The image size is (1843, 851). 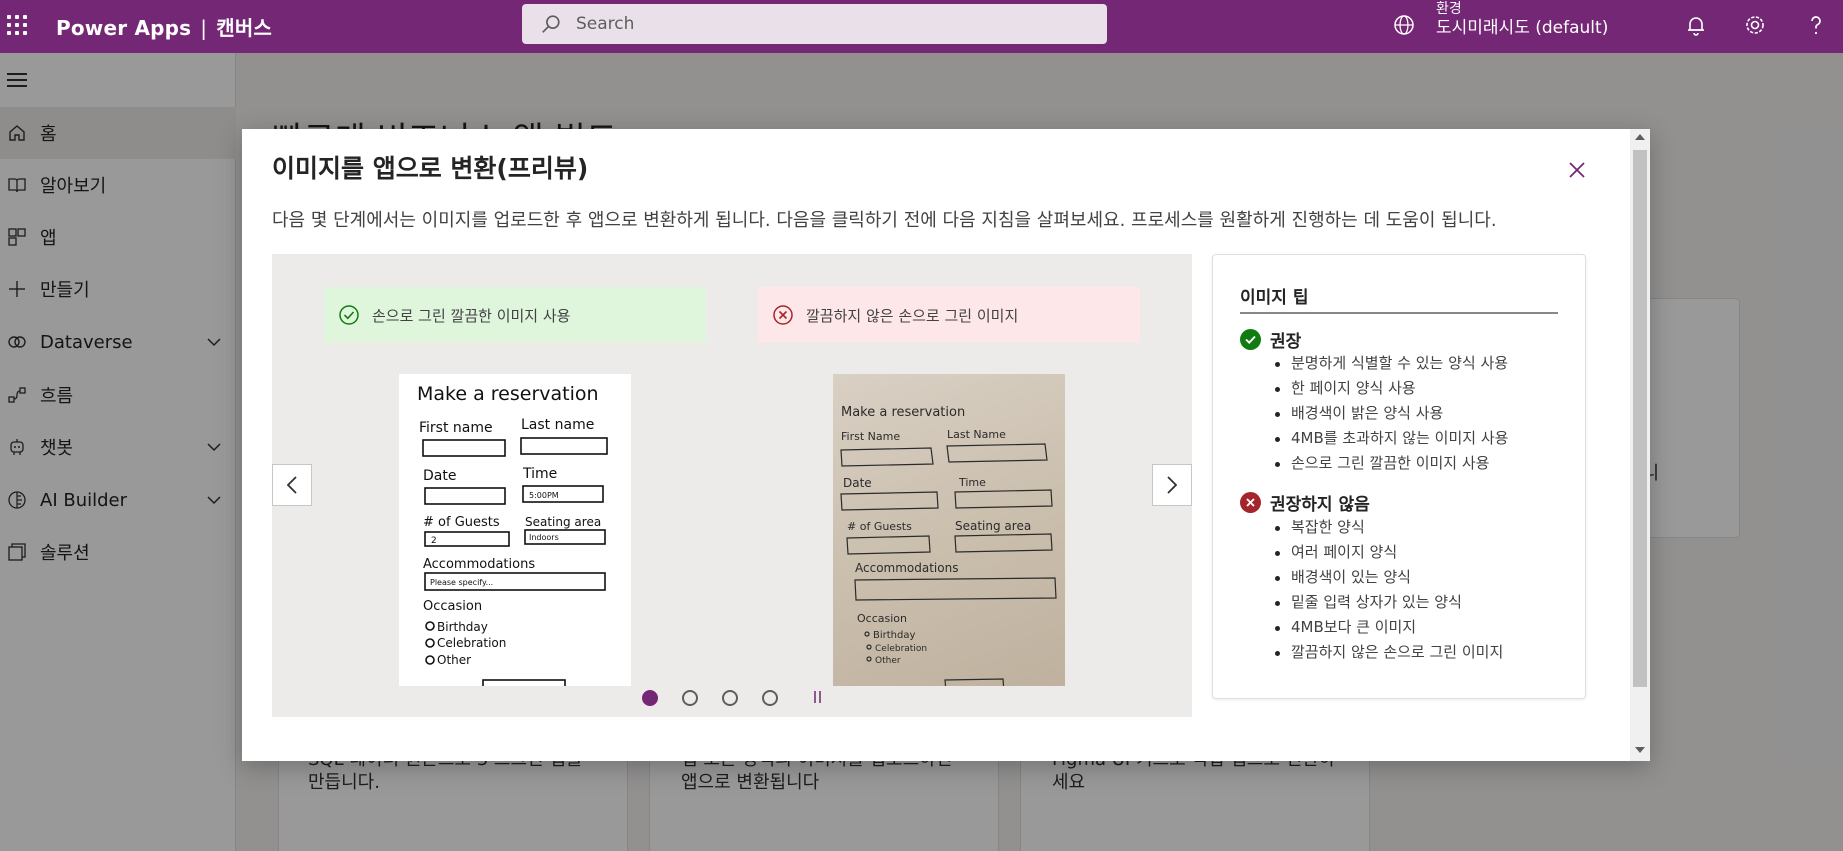 I want to click on notification-bell-icon, so click(x=1696, y=25).